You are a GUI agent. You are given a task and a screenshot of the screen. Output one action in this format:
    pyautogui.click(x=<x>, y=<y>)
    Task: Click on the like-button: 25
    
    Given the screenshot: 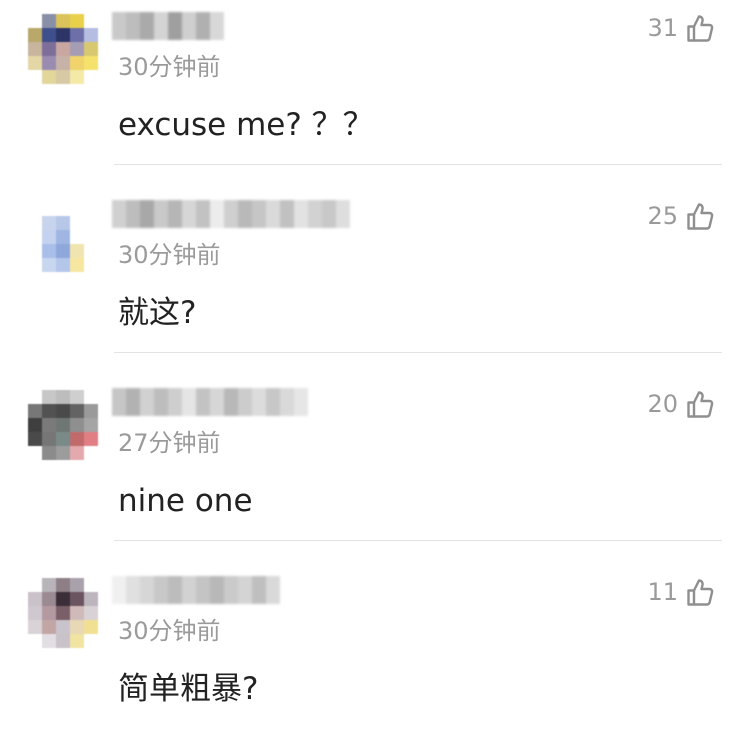 What is the action you would take?
    pyautogui.click(x=680, y=216)
    